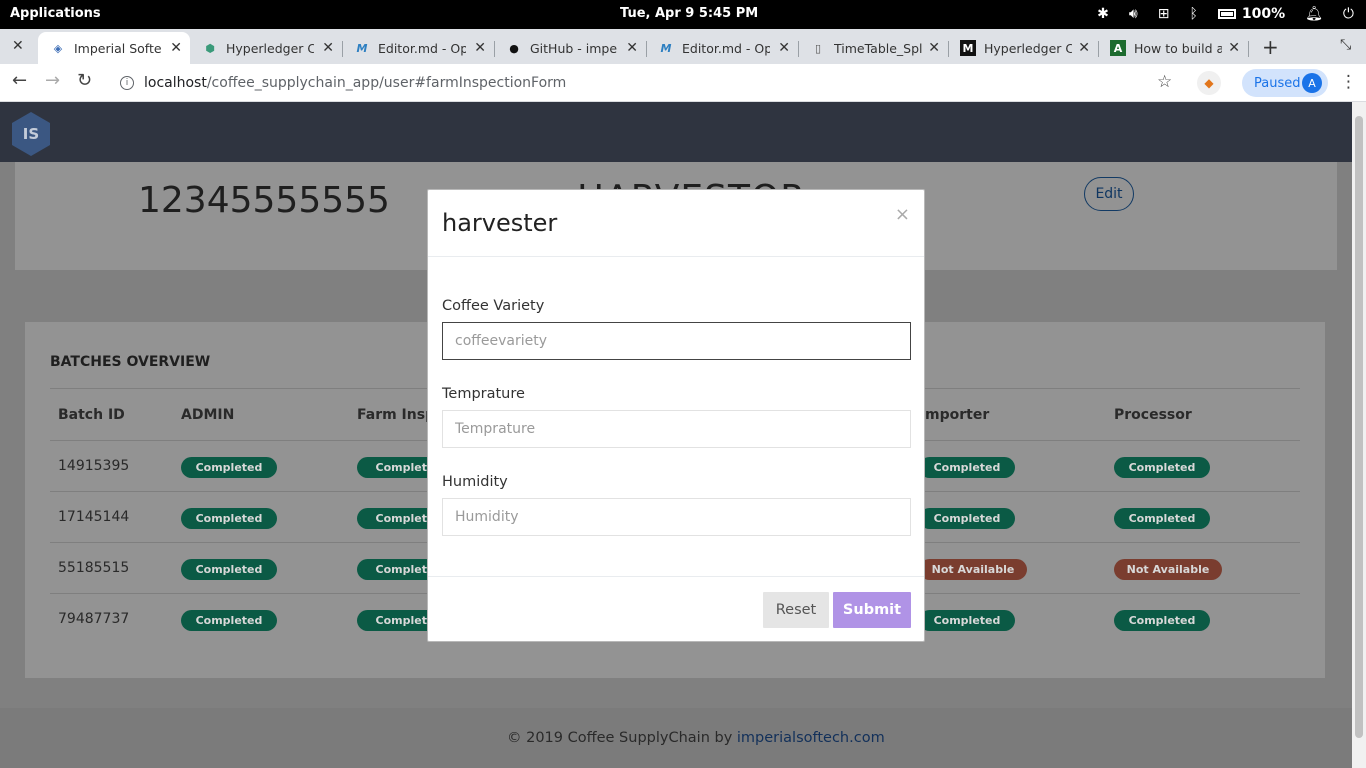 The height and width of the screenshot is (768, 1366). What do you see at coordinates (52, 80) in the screenshot?
I see `forward-arrow-icon: →` at bounding box center [52, 80].